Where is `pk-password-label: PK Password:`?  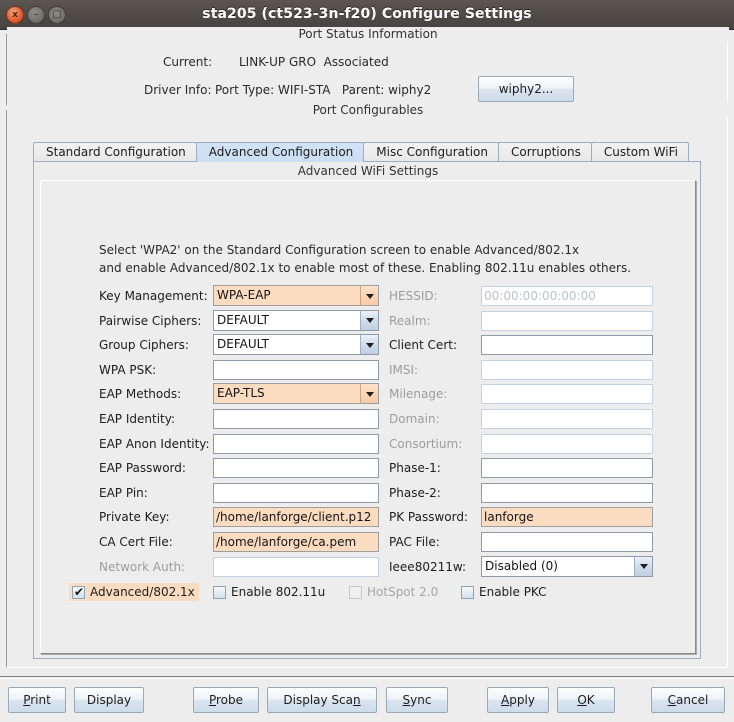
pk-password-label: PK Password: is located at coordinates (429, 517).